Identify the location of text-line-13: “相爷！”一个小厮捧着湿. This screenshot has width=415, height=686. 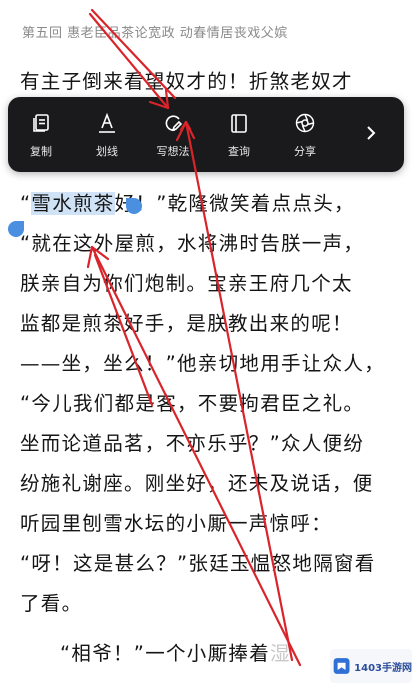
(175, 654).